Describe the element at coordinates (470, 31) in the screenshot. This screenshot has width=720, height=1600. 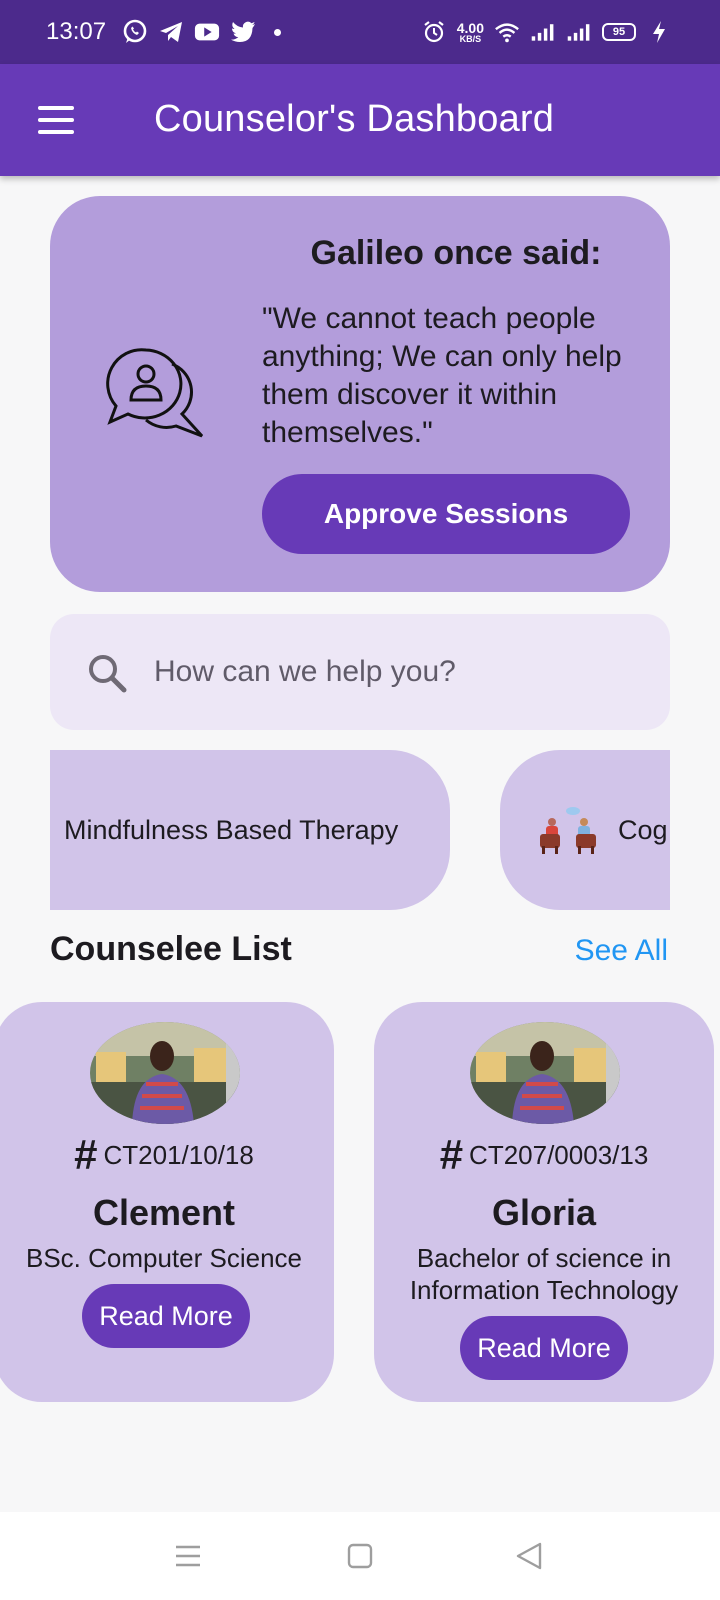
I see `network-speed: 4.00 KB/S` at that location.